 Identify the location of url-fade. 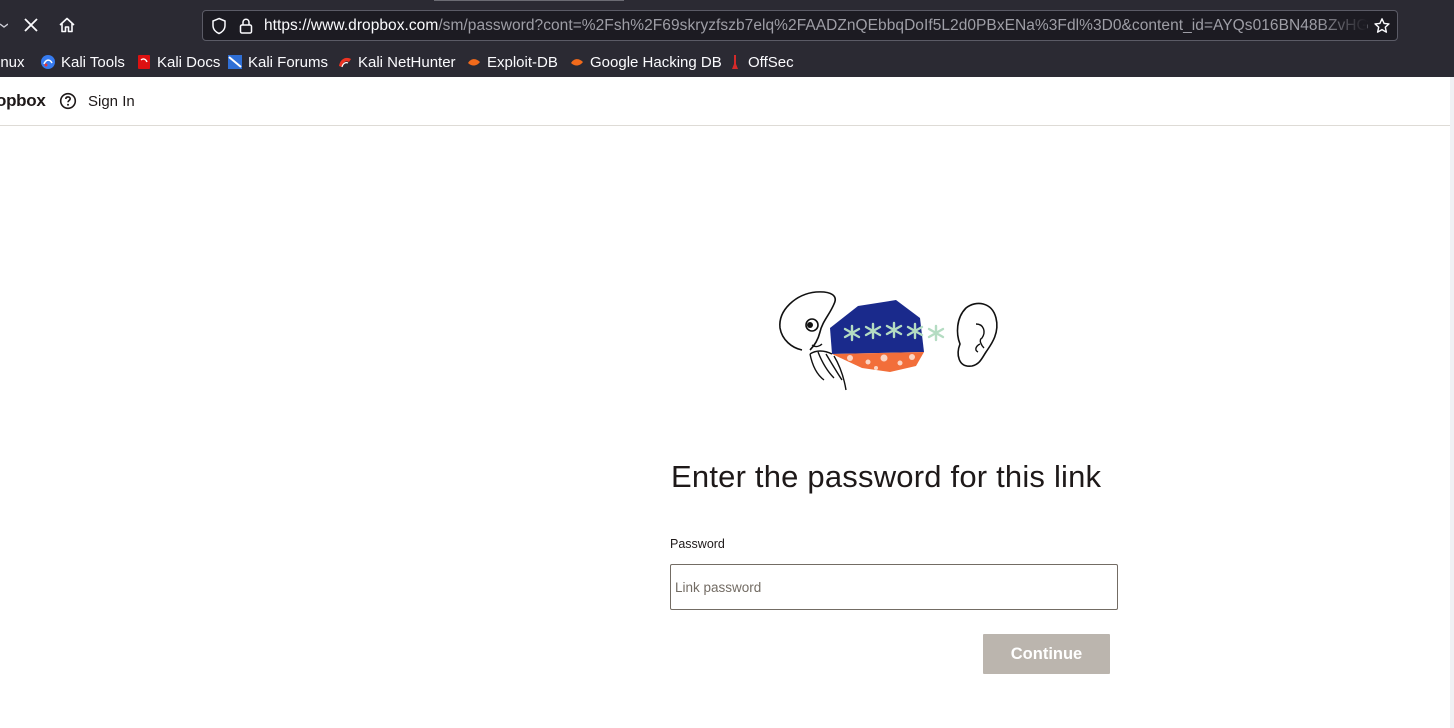
(1342, 25).